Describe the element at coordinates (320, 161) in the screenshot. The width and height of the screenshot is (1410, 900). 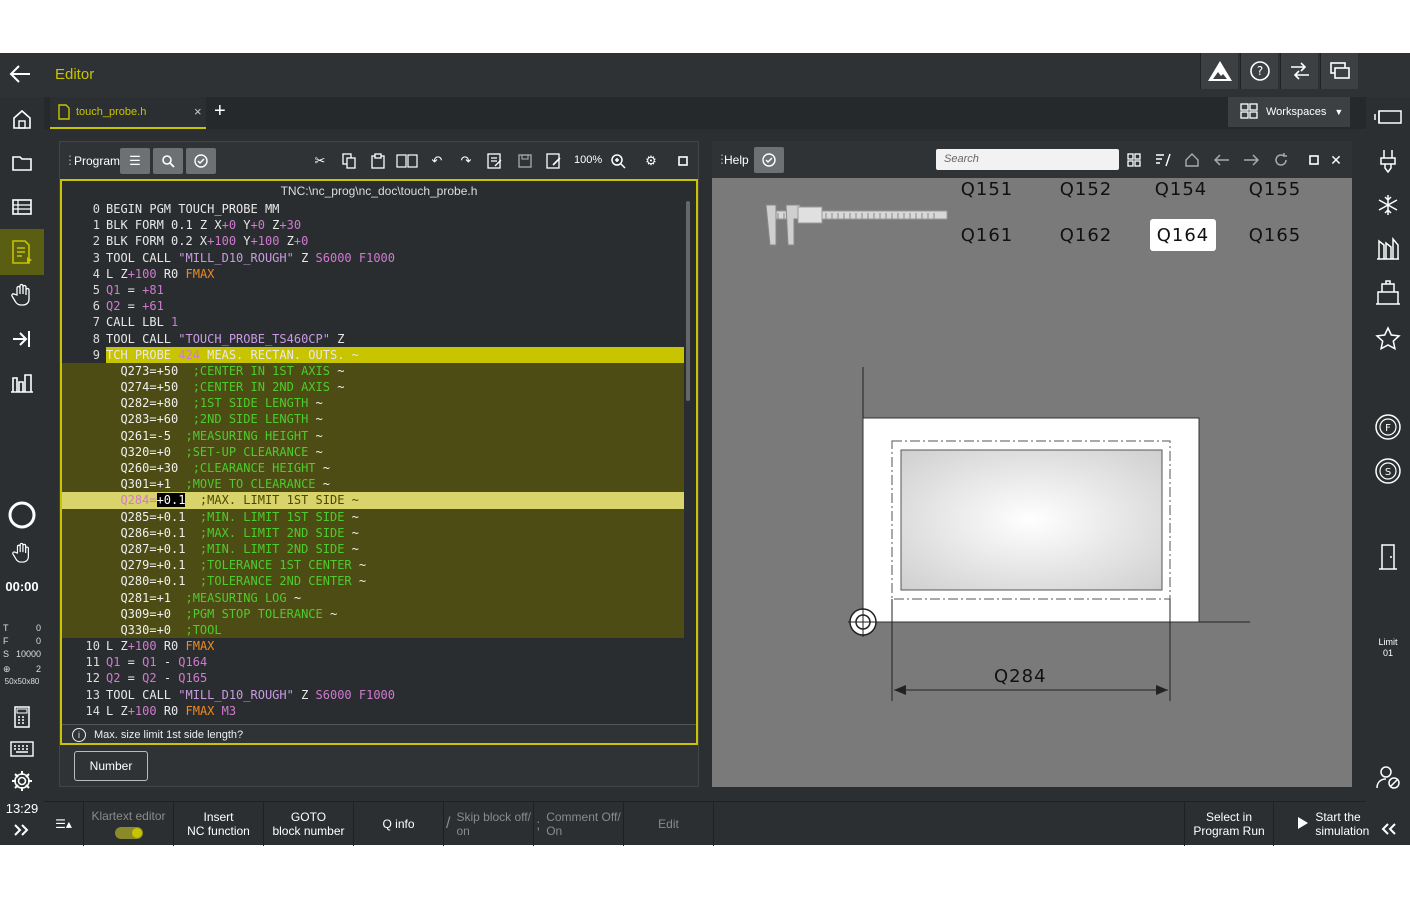
I see `cut-icon: ✂` at that location.